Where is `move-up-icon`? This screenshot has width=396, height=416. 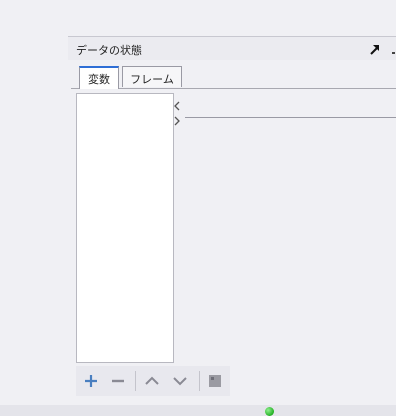 move-up-icon is located at coordinates (152, 381).